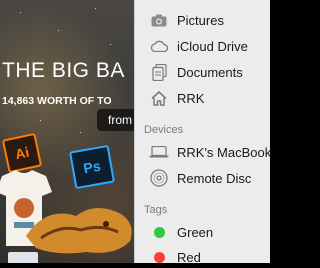 The height and width of the screenshot is (268, 320). I want to click on sidebar-item-label: Green, so click(195, 232).